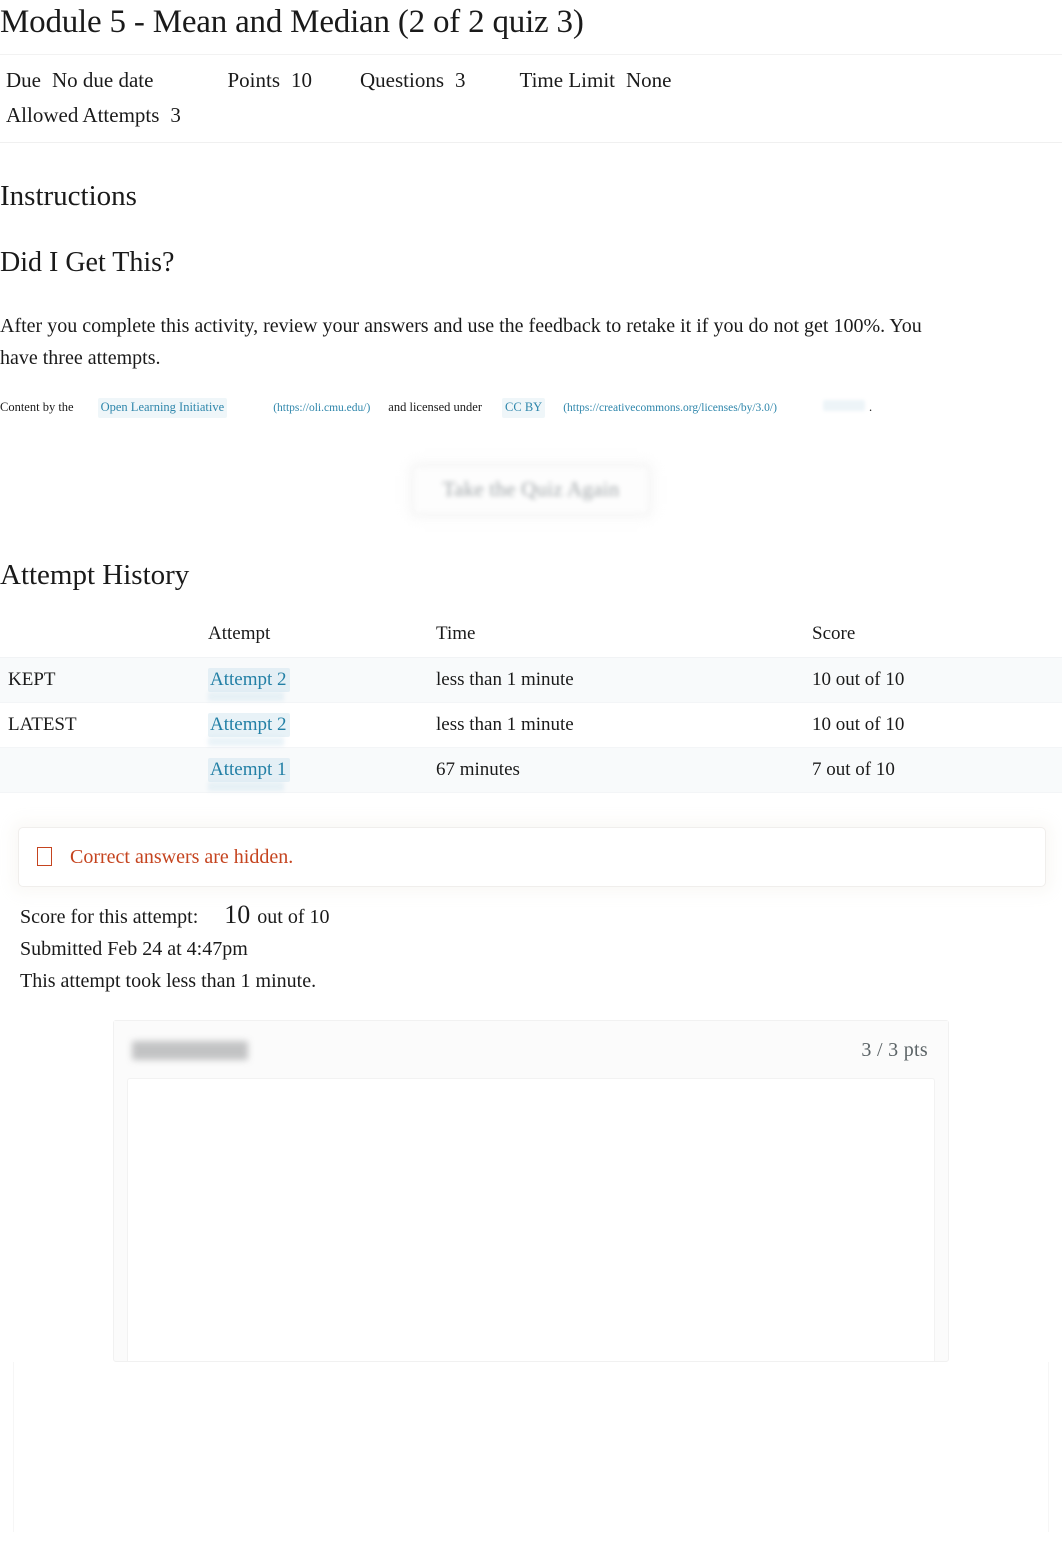 Image resolution: width=1062 pixels, height=1561 pixels. Describe the element at coordinates (649, 79) in the screenshot. I see `time-limit-value: None` at that location.